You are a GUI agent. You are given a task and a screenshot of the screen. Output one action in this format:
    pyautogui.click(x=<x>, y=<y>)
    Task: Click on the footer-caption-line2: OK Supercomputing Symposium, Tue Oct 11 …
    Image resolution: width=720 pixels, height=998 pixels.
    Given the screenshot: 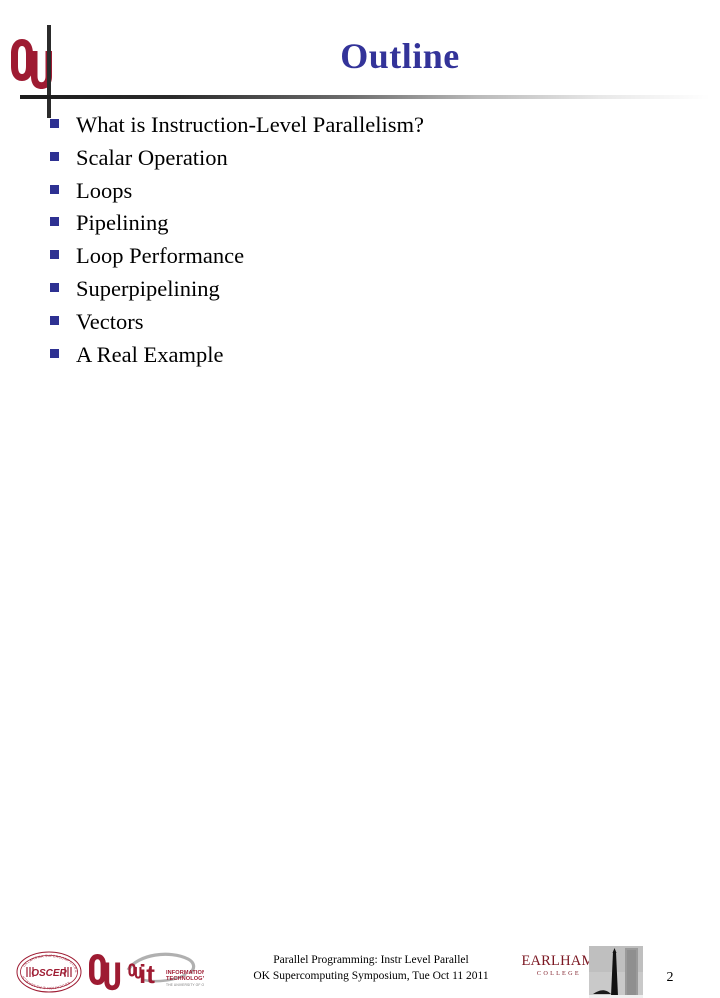 What is the action you would take?
    pyautogui.click(x=371, y=975)
    